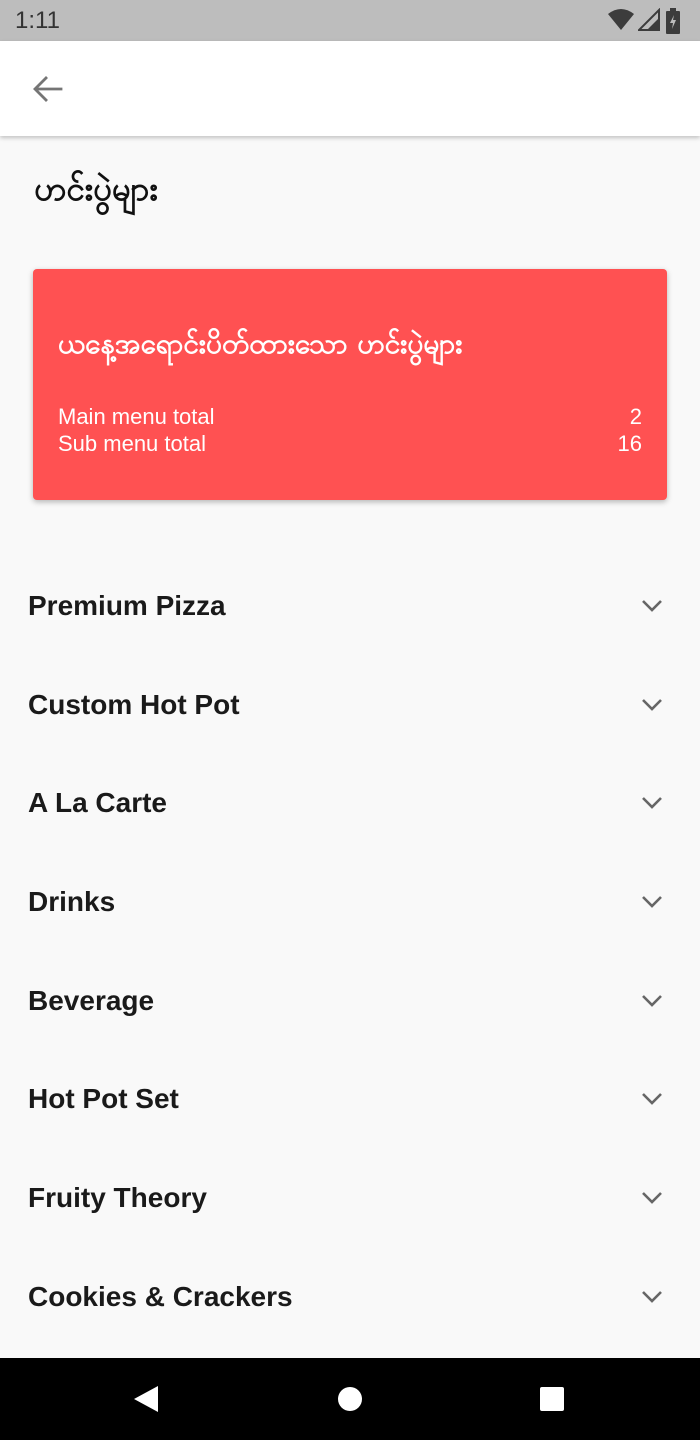 This screenshot has width=700, height=1440. What do you see at coordinates (350, 804) in the screenshot?
I see `menu-item-a-la-carte: A La Carte` at bounding box center [350, 804].